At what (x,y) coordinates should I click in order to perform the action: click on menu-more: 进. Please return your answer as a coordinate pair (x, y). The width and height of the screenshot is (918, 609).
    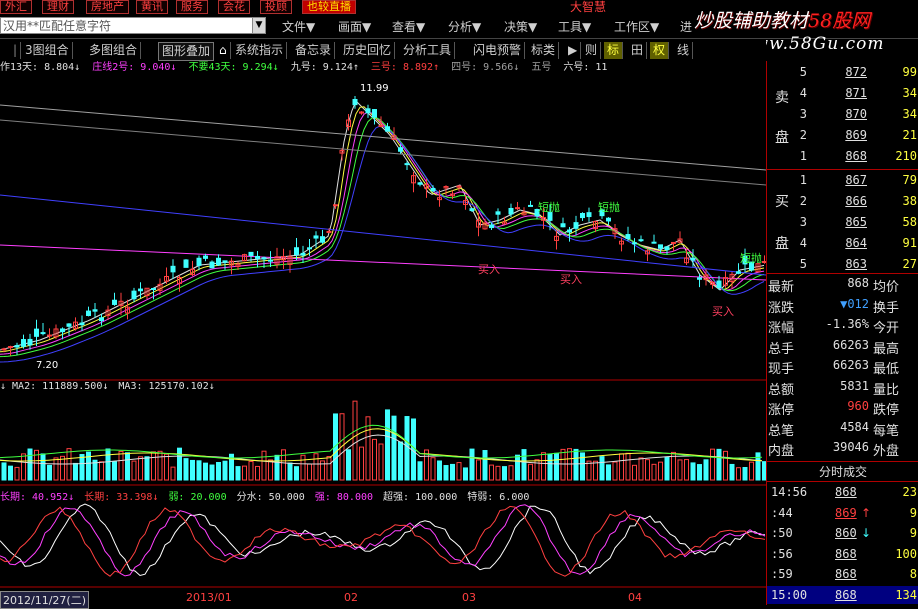
    Looking at the image, I should click on (686, 26).